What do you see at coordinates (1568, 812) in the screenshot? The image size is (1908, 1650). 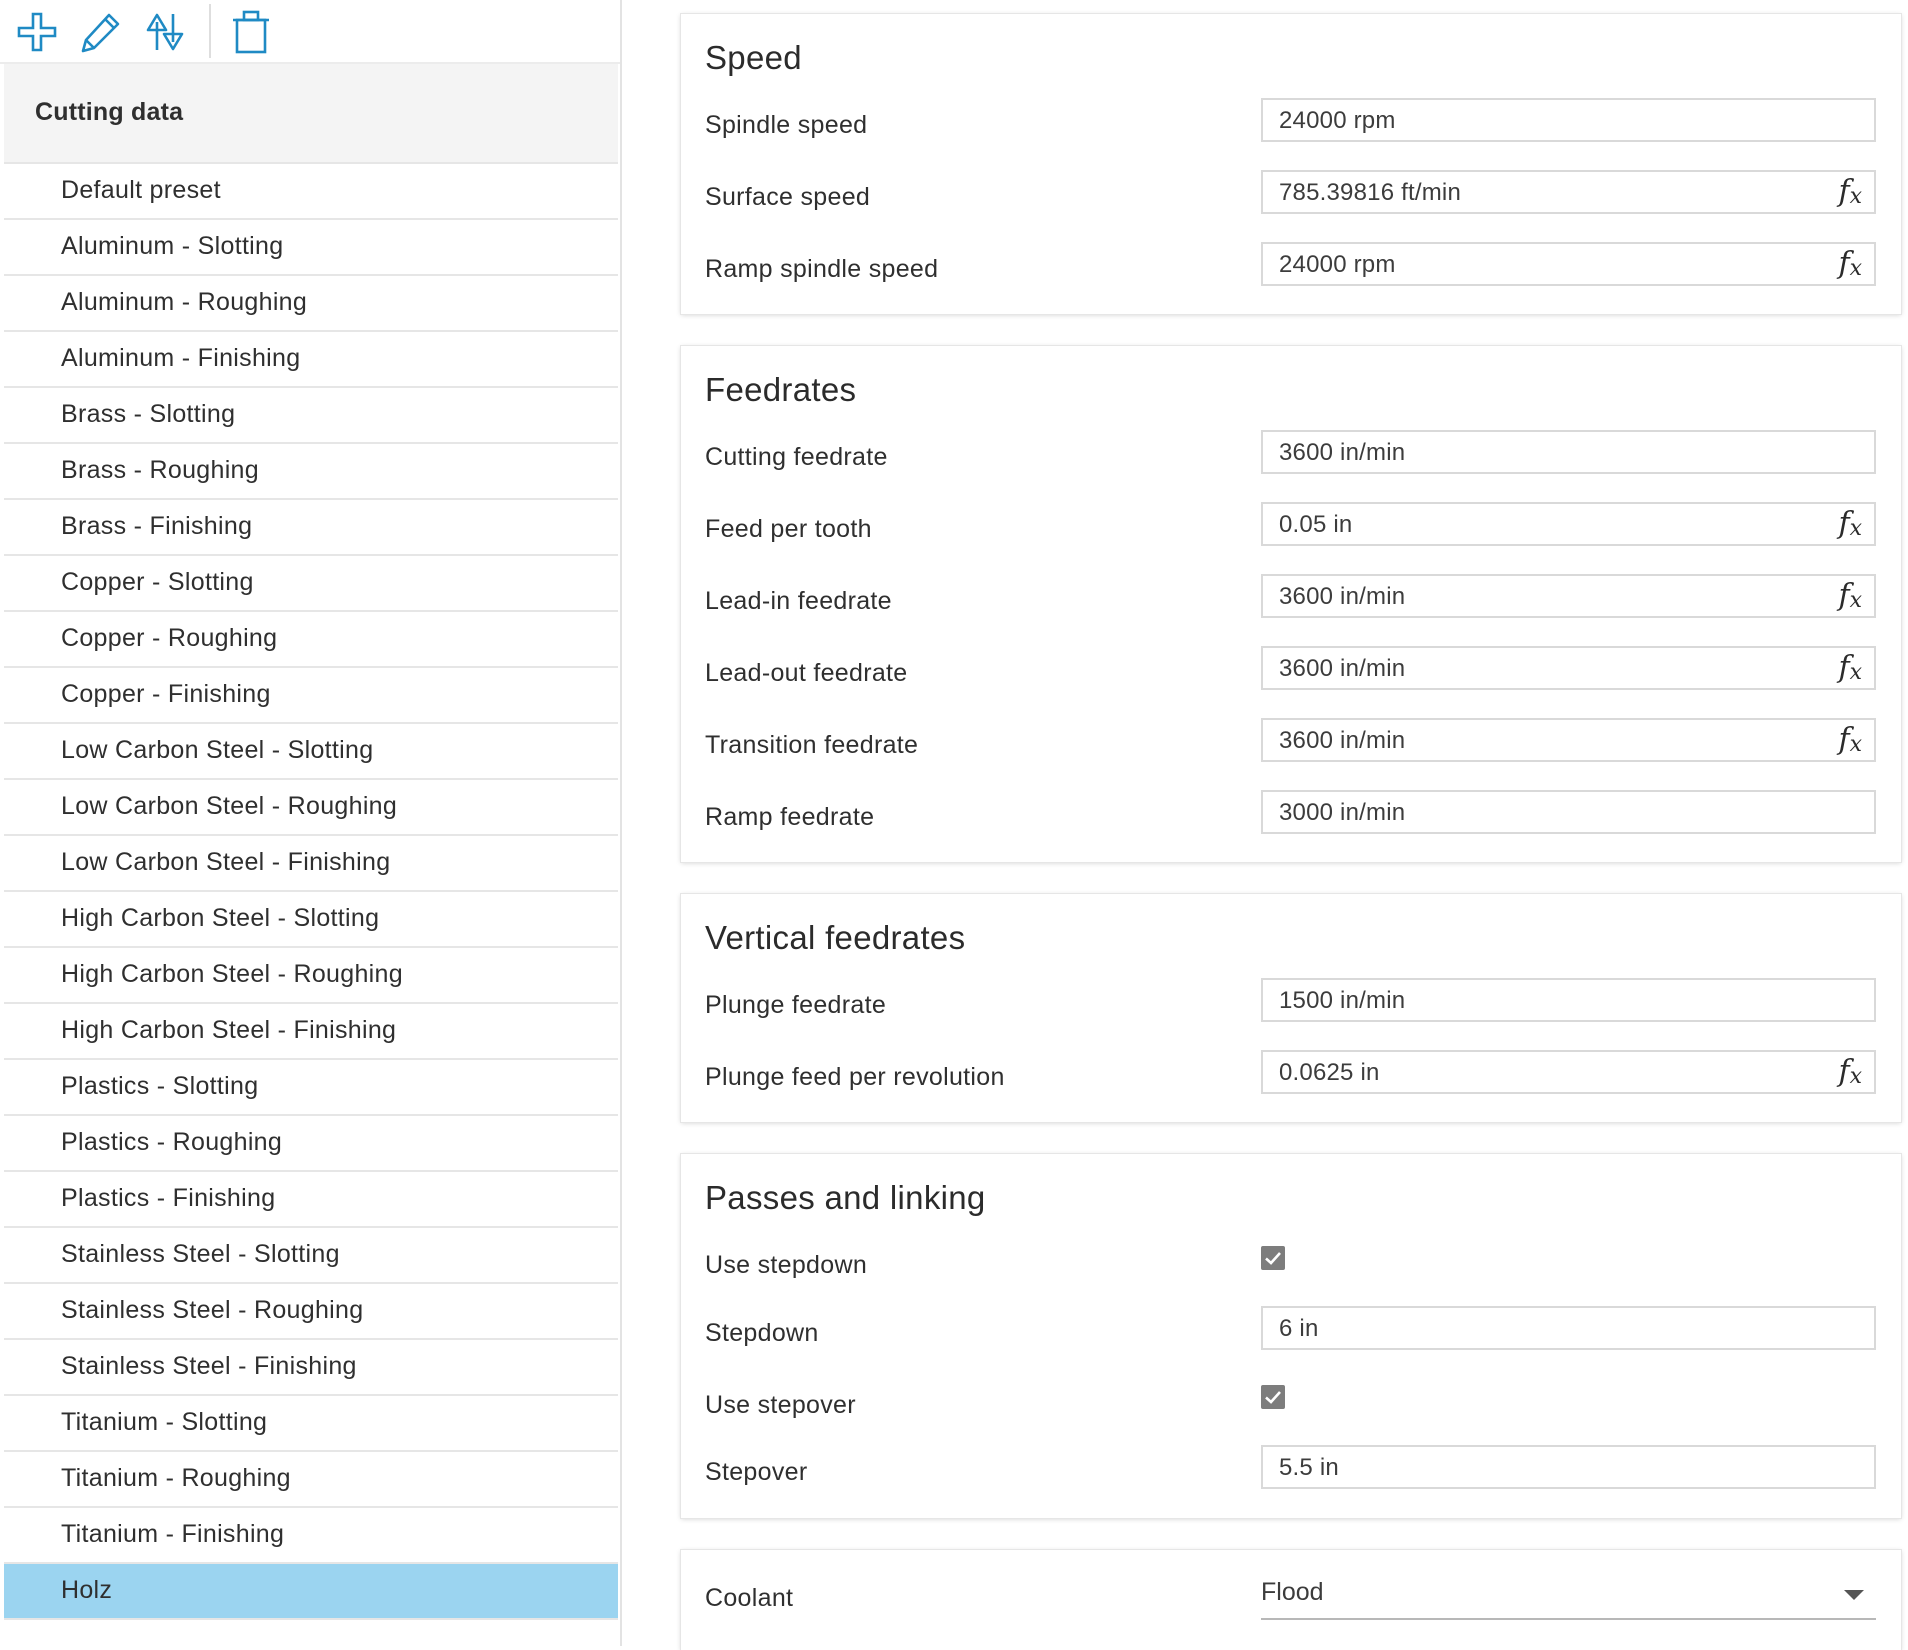 I see `ramp-feedrate-field: 3000 in/min` at bounding box center [1568, 812].